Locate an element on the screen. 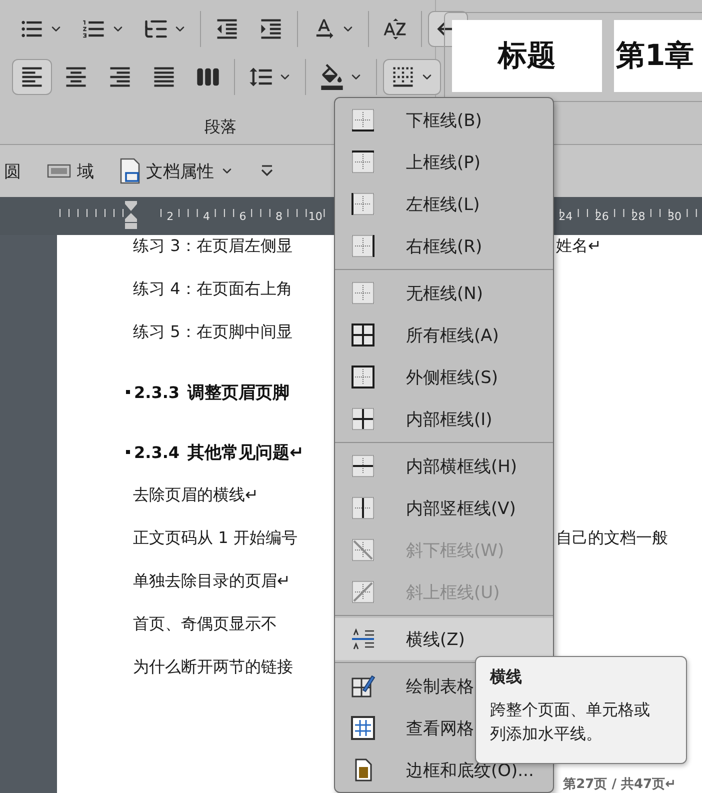 Image resolution: width=702 pixels, height=793 pixels. diagonal-down-border-icon is located at coordinates (363, 550).